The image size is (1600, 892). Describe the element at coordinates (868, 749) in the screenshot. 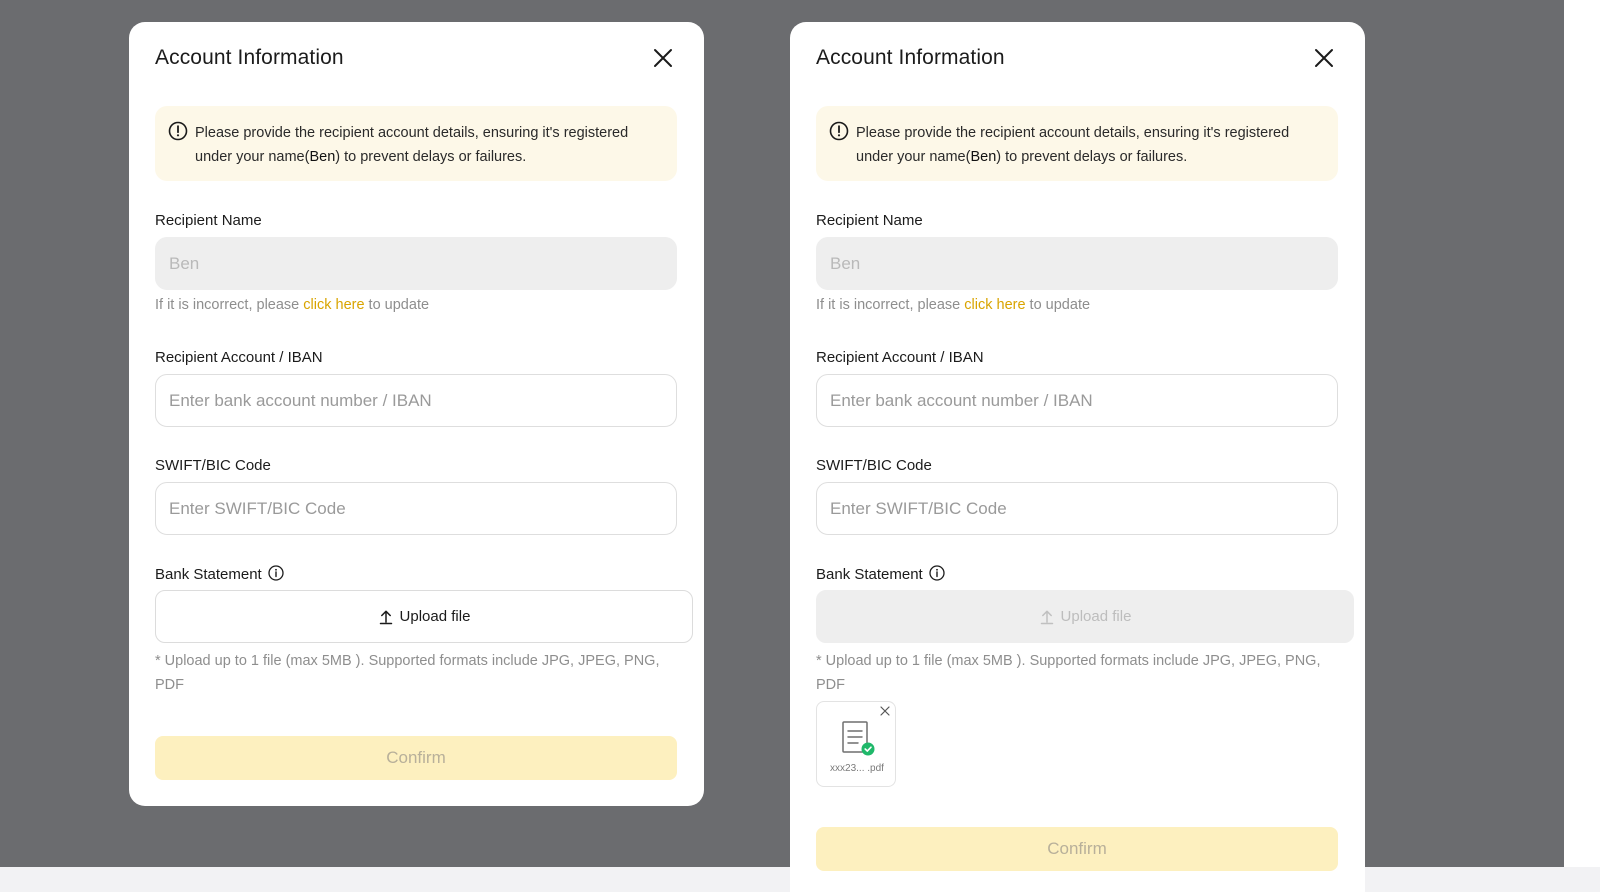

I see `check-badge-icon` at that location.